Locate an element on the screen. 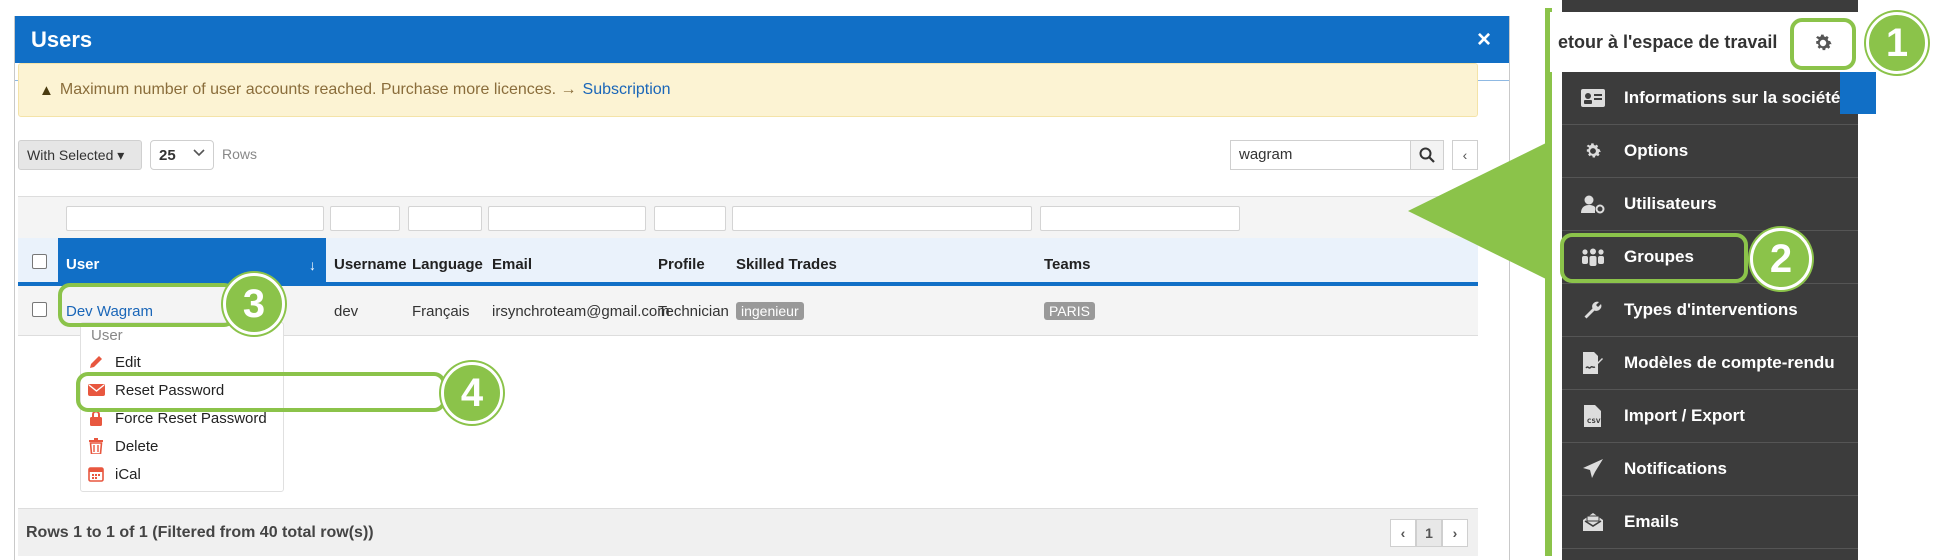  filter-username-input is located at coordinates (365, 218).